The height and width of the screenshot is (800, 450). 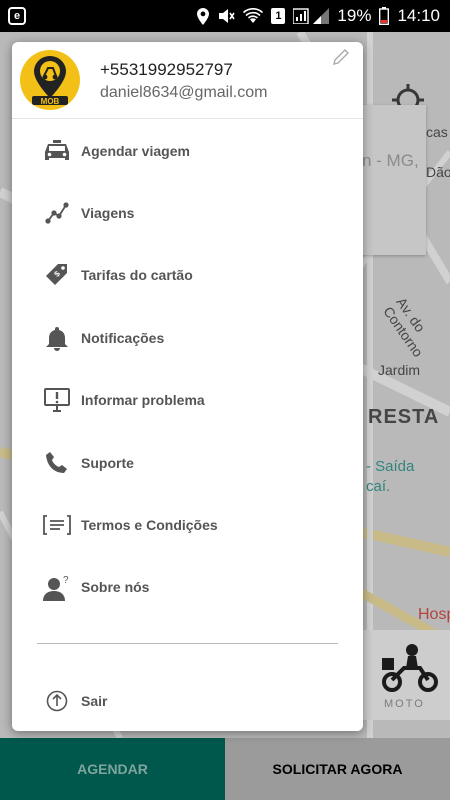 I want to click on user-phone: +5531992952797, so click(x=166, y=69).